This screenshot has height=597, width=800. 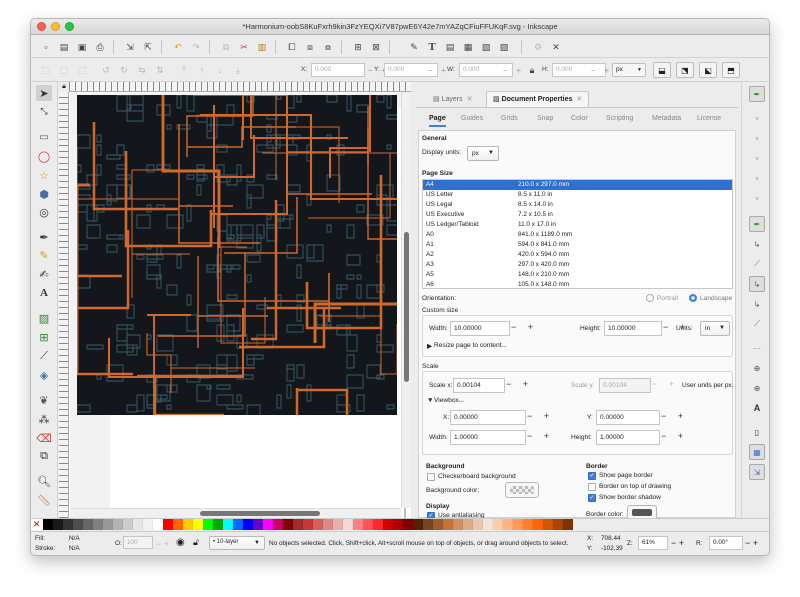 What do you see at coordinates (376, 47) in the screenshot?
I see `clone-icon: ⊠` at bounding box center [376, 47].